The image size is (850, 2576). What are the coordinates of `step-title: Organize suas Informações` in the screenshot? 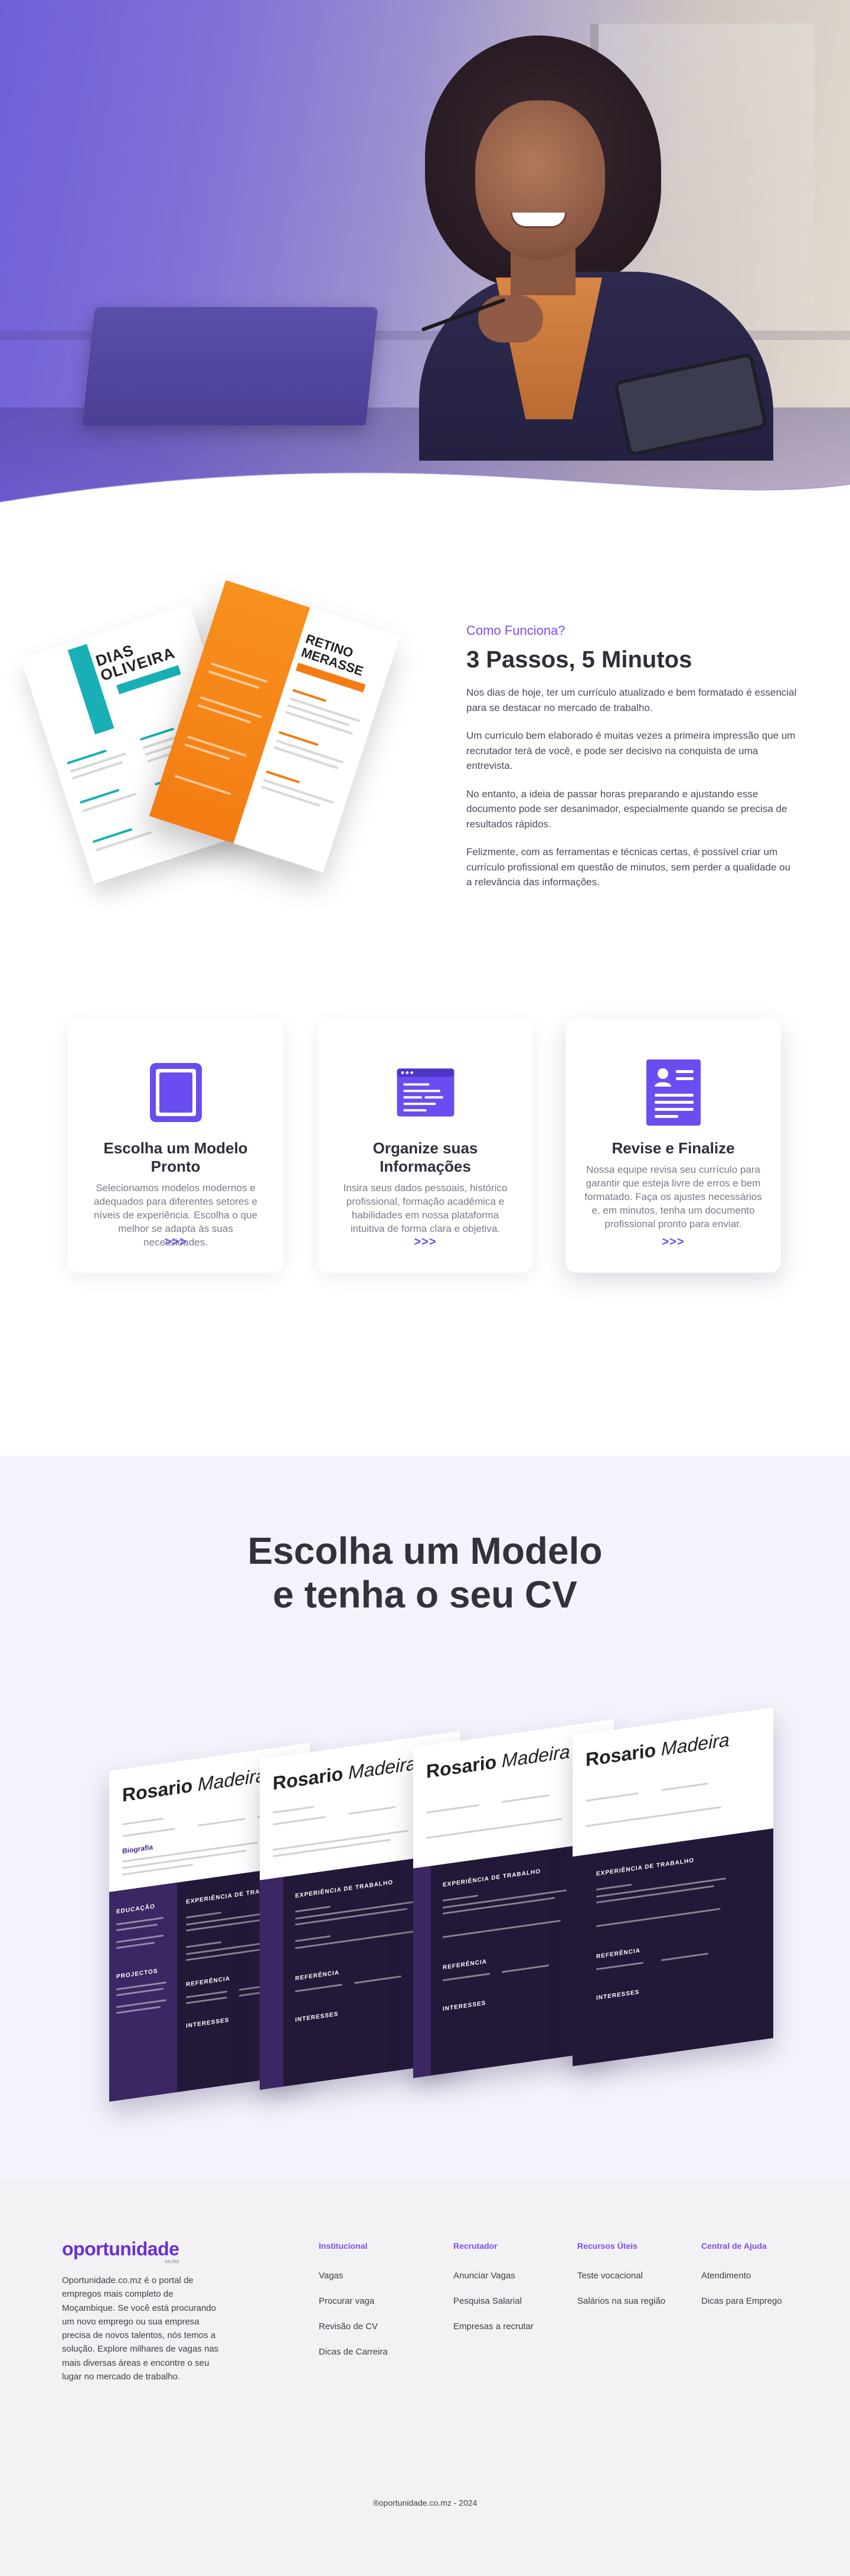 It's located at (425, 1157).